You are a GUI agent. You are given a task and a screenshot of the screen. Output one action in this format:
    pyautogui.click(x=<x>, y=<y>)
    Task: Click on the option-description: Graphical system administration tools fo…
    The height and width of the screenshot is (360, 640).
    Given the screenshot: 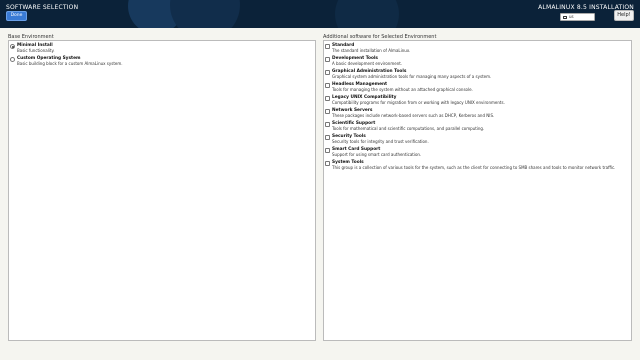 What is the action you would take?
    pyautogui.click(x=412, y=77)
    